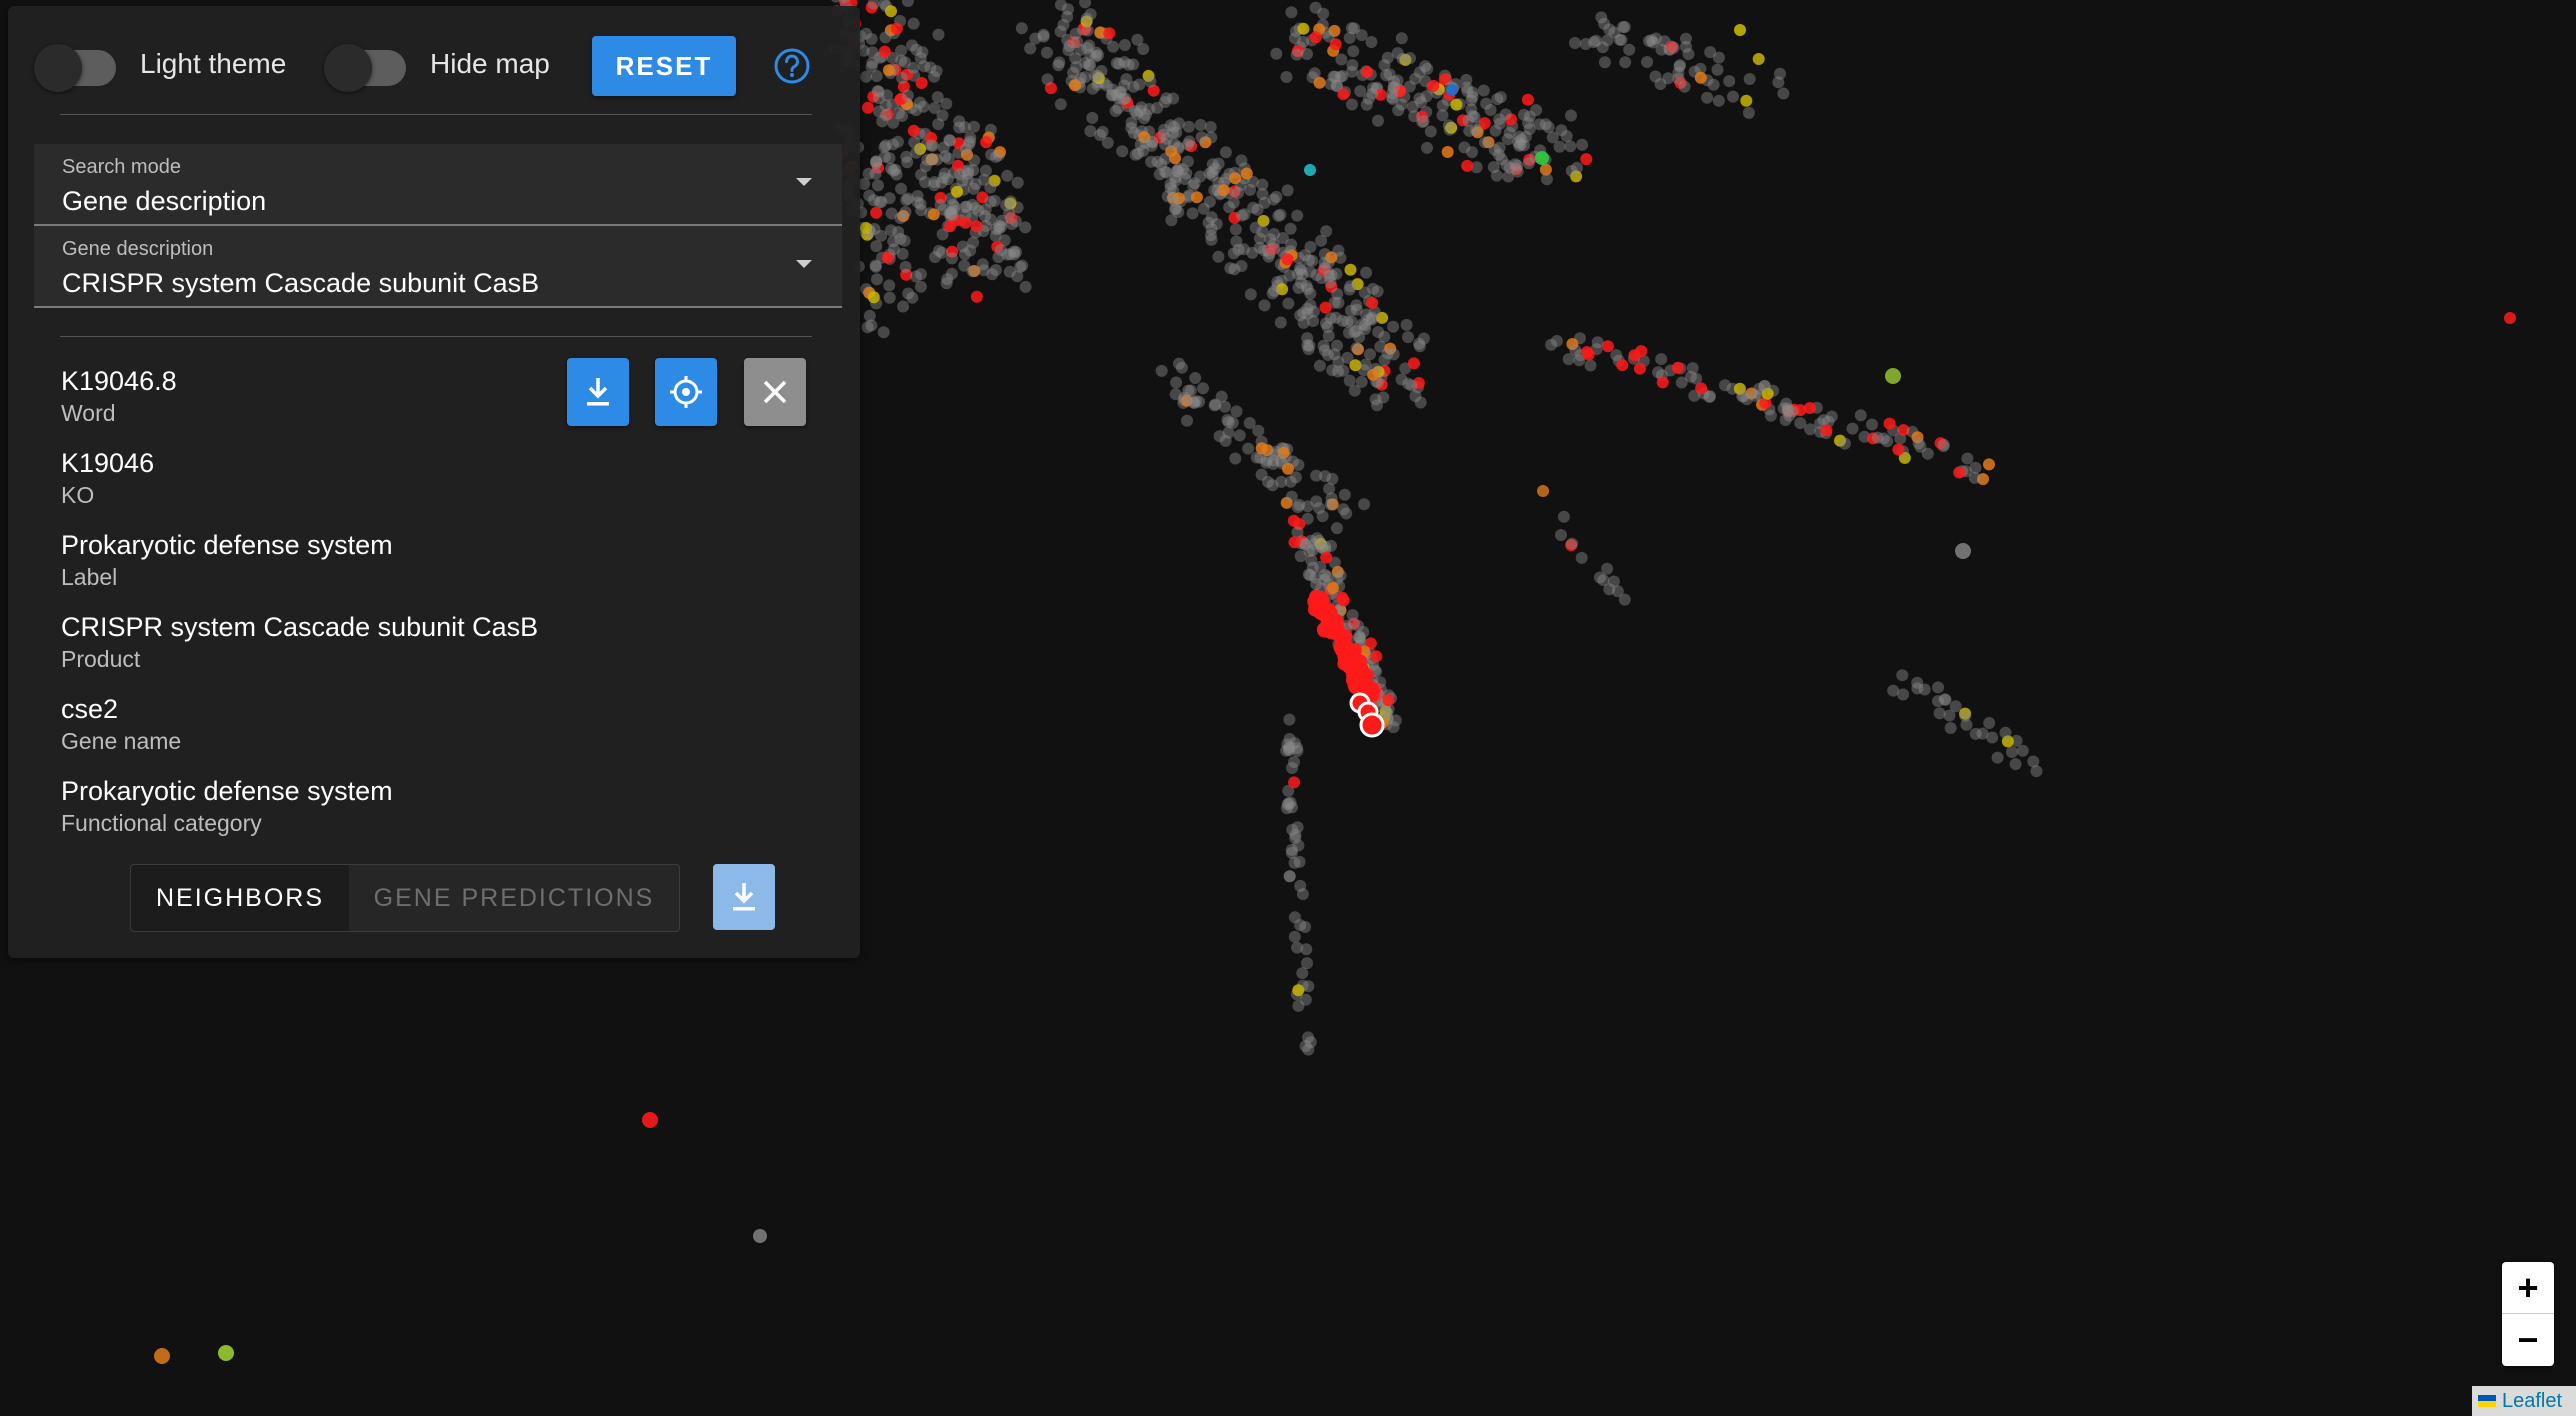 This screenshot has height=1416, width=2576. What do you see at coordinates (75, 66) in the screenshot?
I see `light-theme-toggle` at bounding box center [75, 66].